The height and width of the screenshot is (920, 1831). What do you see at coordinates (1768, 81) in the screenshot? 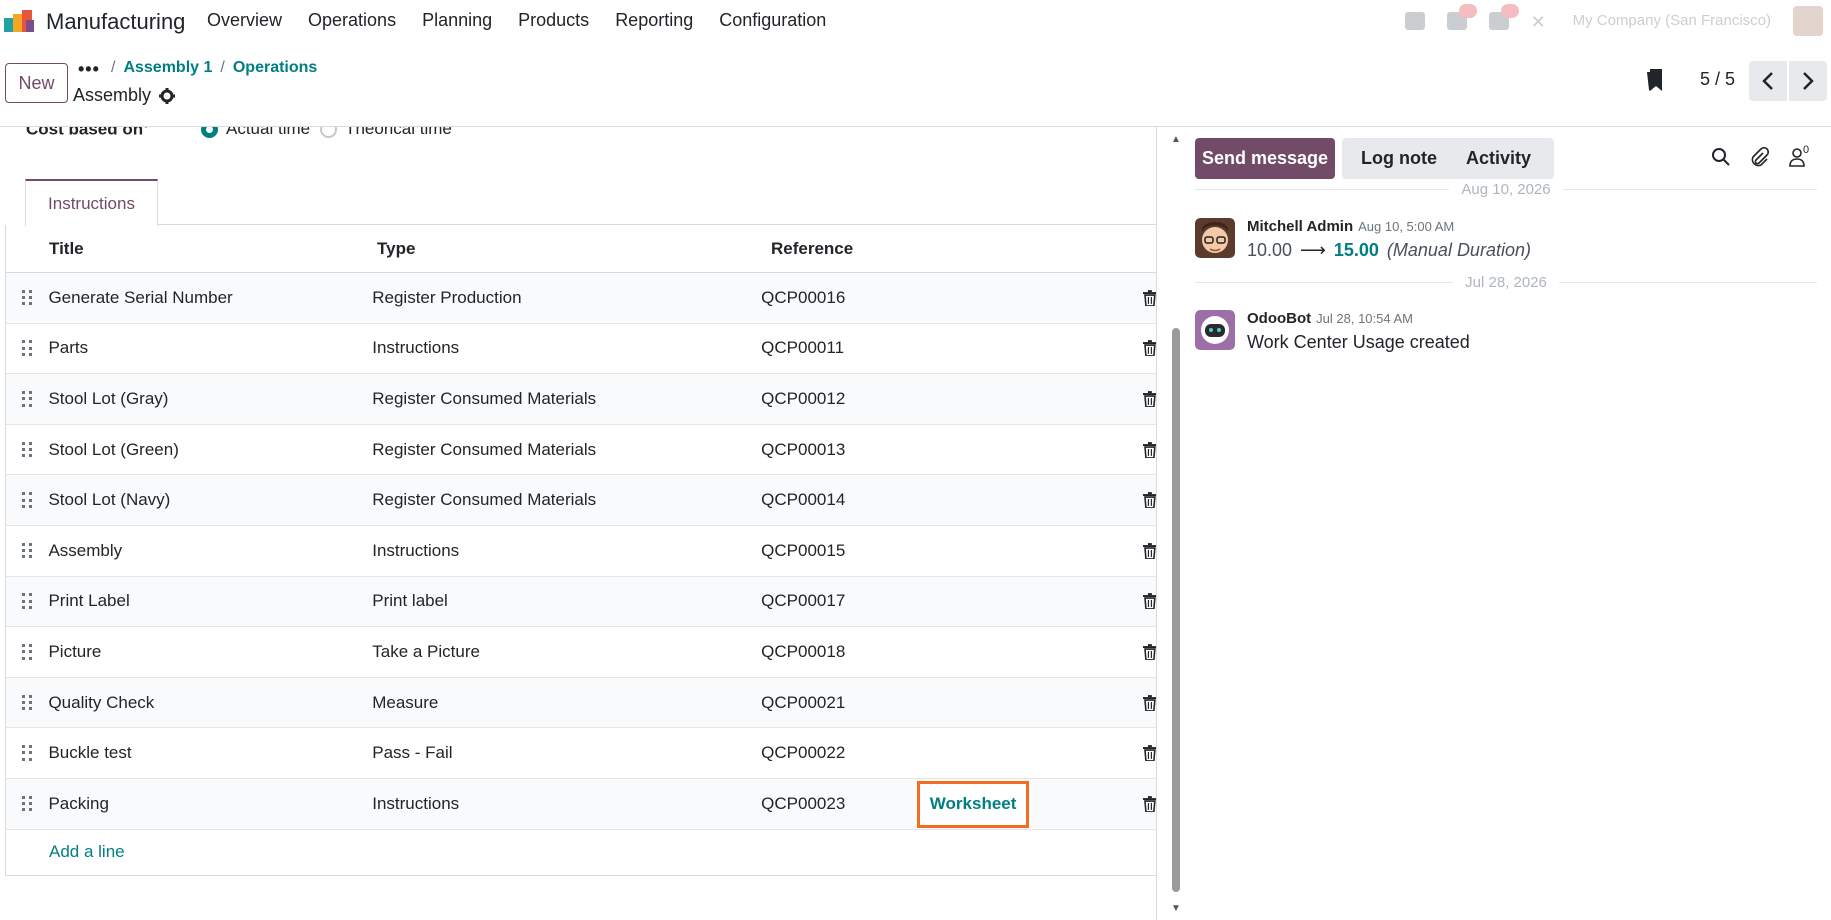
I see `pager-previous-button` at bounding box center [1768, 81].